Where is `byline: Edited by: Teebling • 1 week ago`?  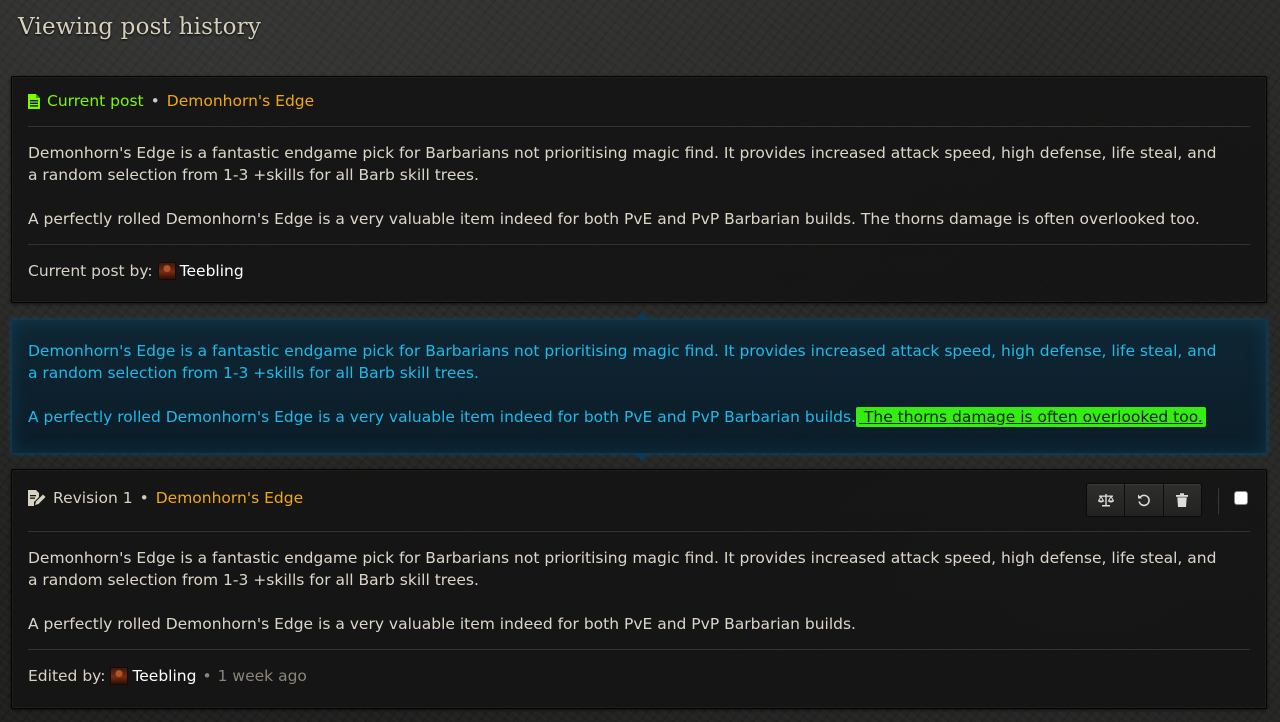 byline: Edited by: Teebling • 1 week ago is located at coordinates (167, 676).